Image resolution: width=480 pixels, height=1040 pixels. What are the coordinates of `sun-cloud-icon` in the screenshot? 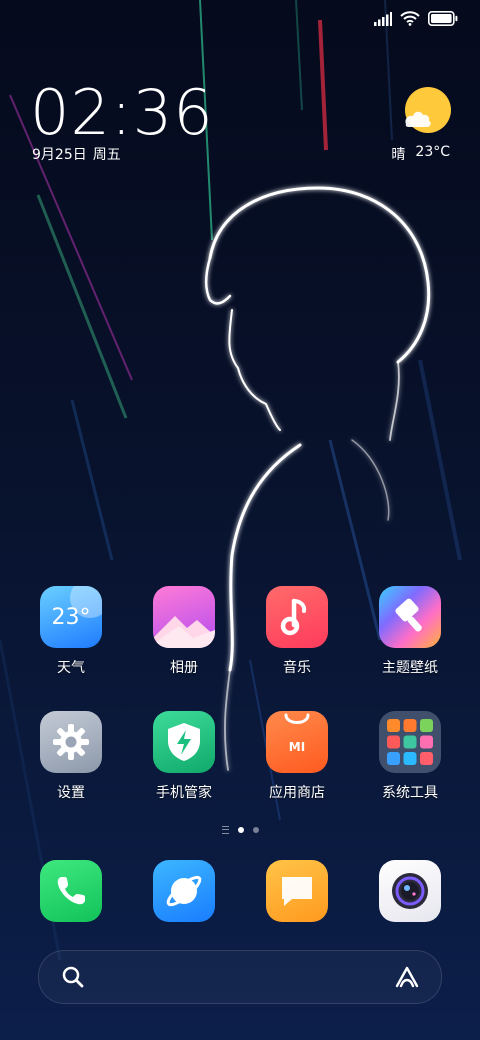 It's located at (426, 112).